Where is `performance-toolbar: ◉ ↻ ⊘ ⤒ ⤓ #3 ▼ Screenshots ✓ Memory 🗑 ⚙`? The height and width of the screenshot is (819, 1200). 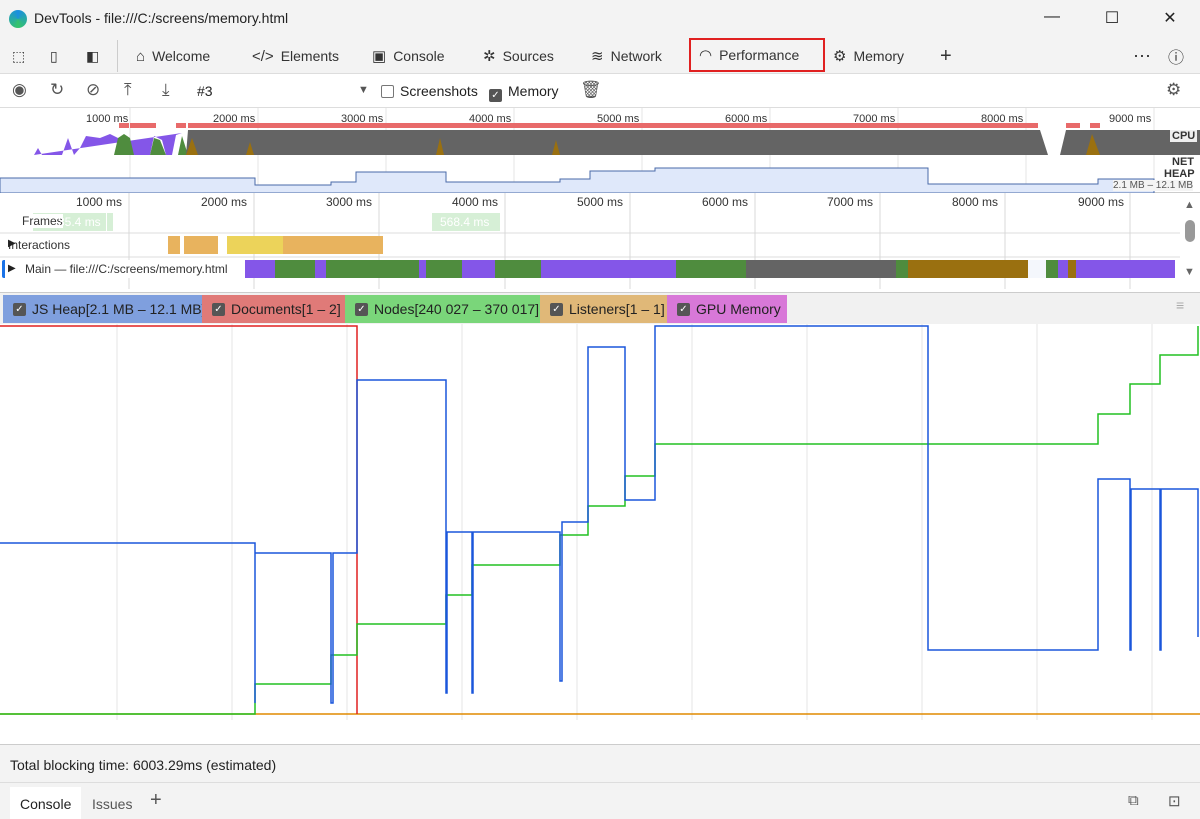
performance-toolbar: ◉ ↻ ⊘ ⤒ ⤓ #3 ▼ Screenshots ✓ Memory 🗑 ⚙ is located at coordinates (600, 91).